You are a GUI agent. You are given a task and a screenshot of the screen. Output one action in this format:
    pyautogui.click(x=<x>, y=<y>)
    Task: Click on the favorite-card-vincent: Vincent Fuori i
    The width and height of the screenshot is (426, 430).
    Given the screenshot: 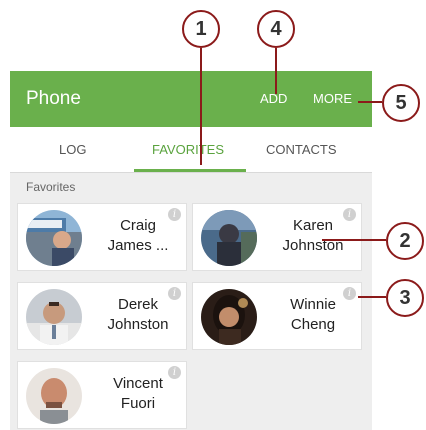 What is the action you would take?
    pyautogui.click(x=102, y=395)
    